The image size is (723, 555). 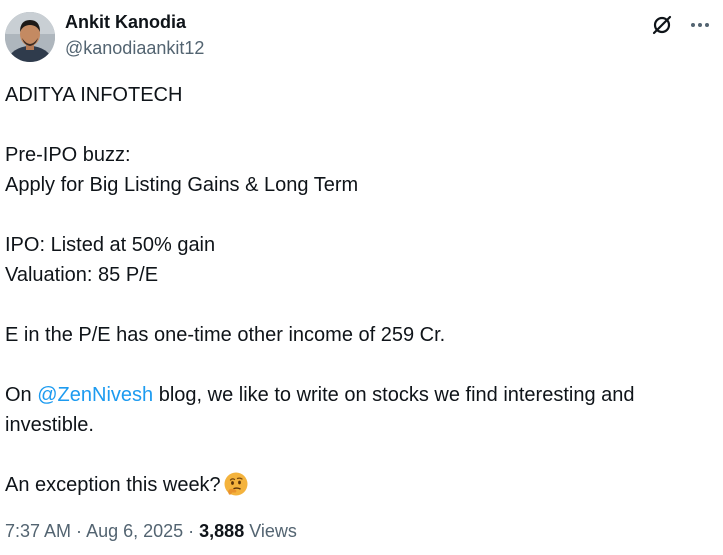 What do you see at coordinates (355, 485) in the screenshot?
I see `tweet-line-exception: An exception this week?` at bounding box center [355, 485].